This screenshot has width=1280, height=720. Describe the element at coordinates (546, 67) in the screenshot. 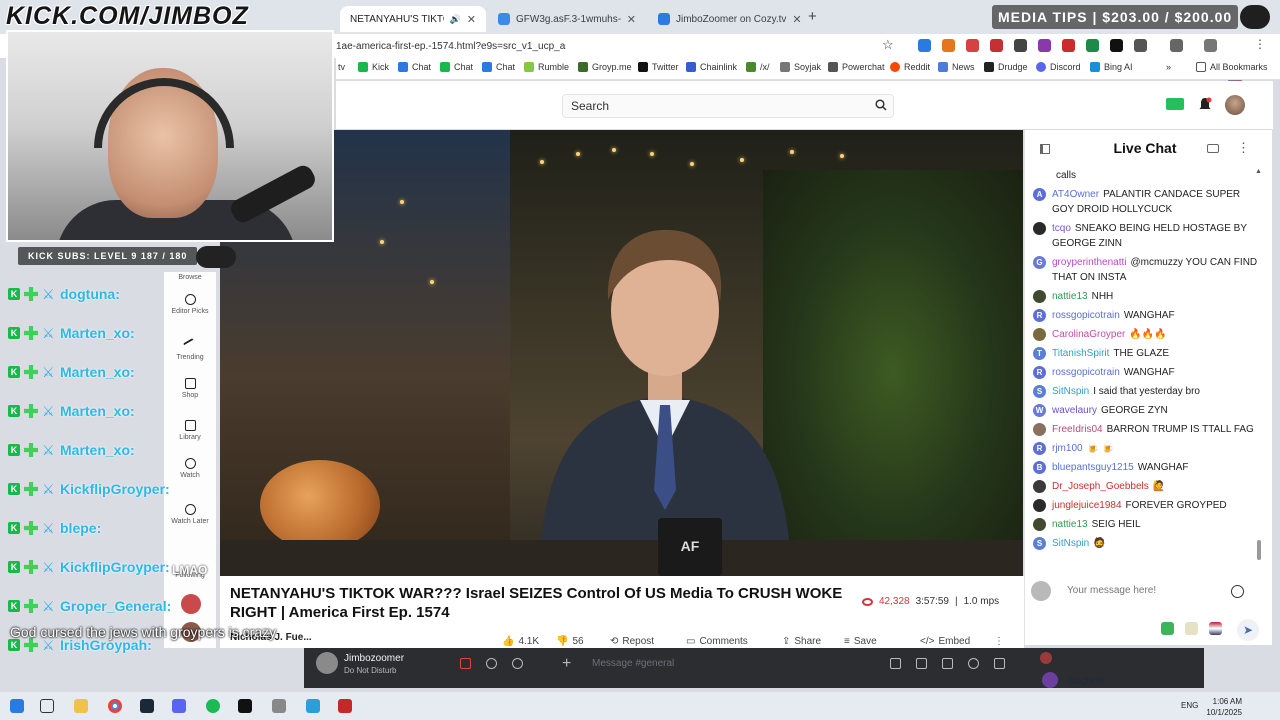

I see `bookmark-rumble: Rumble` at that location.